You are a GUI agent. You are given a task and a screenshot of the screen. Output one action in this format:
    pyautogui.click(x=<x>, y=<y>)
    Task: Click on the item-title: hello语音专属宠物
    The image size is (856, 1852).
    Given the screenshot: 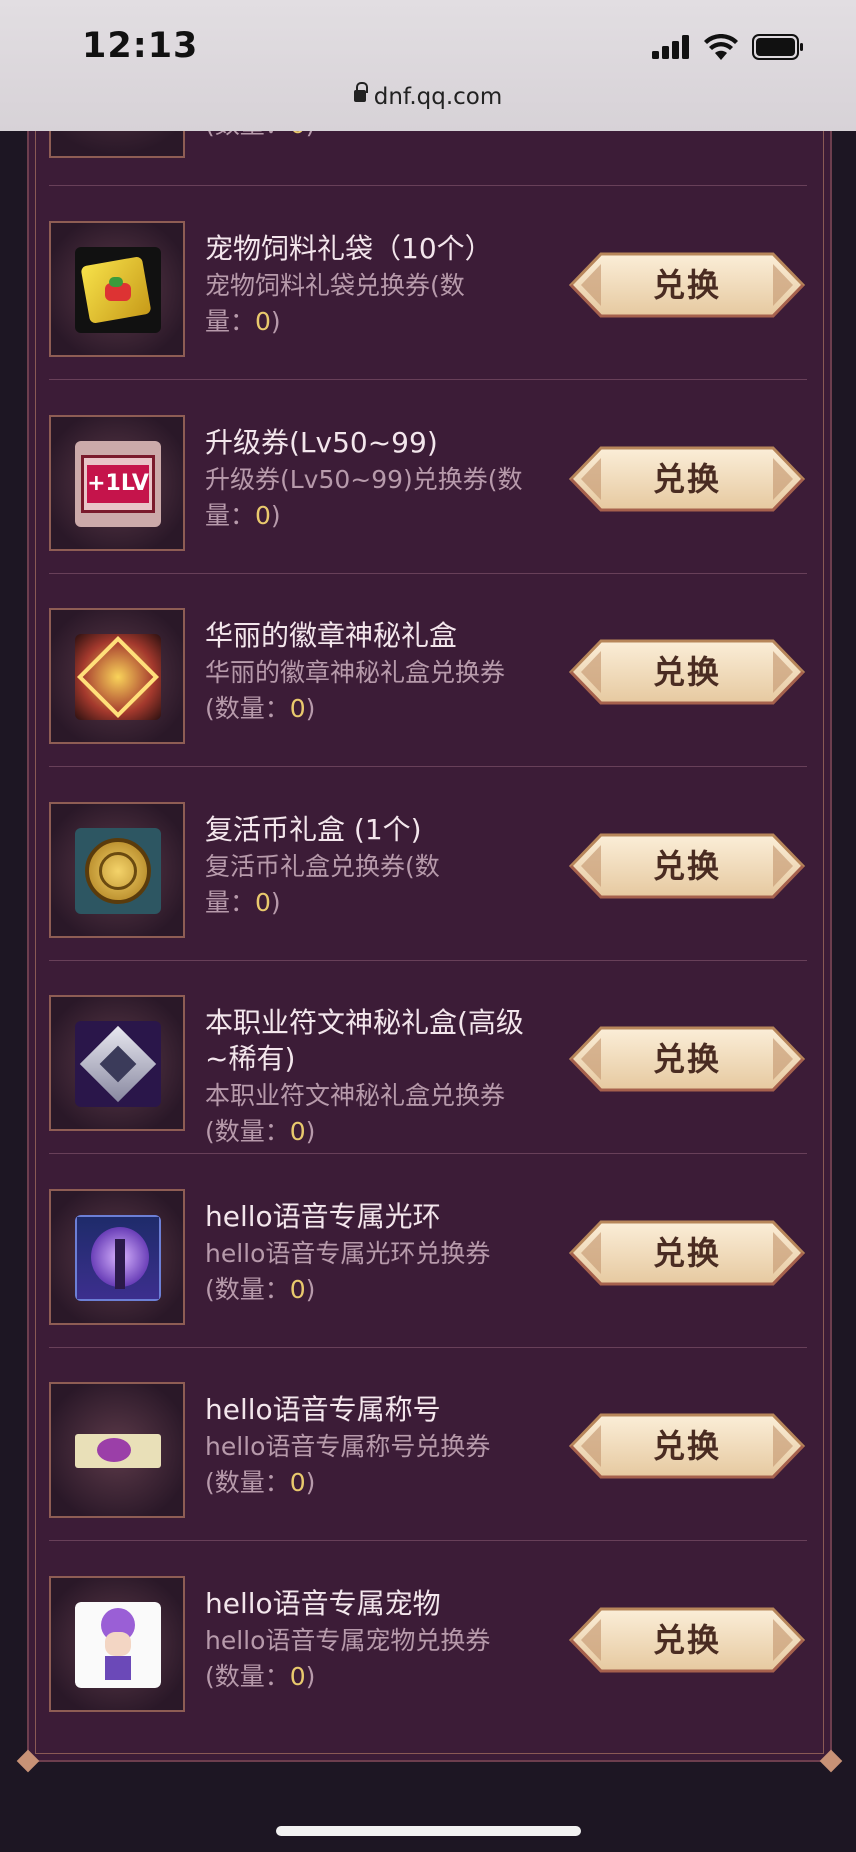 What is the action you would take?
    pyautogui.click(x=323, y=1603)
    